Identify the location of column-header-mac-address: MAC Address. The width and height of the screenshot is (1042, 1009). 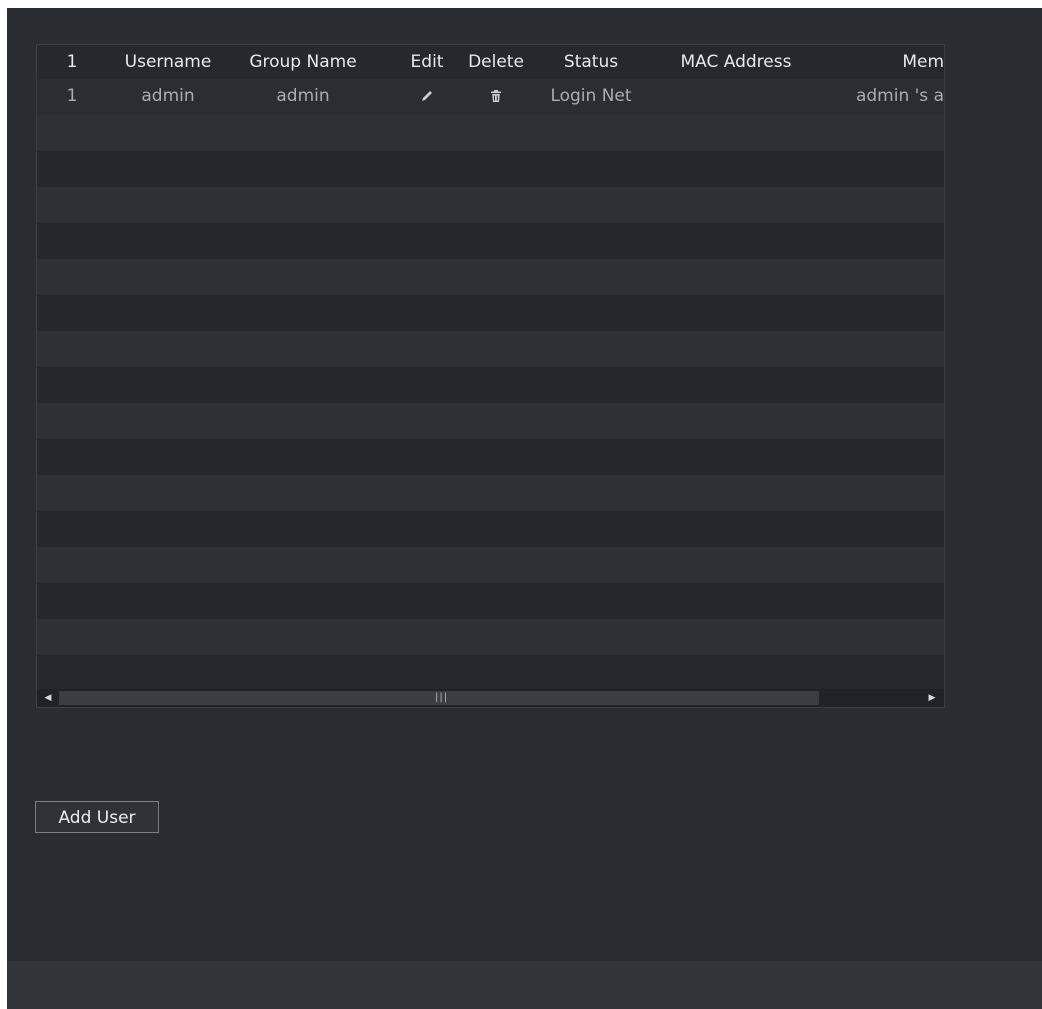
(736, 62).